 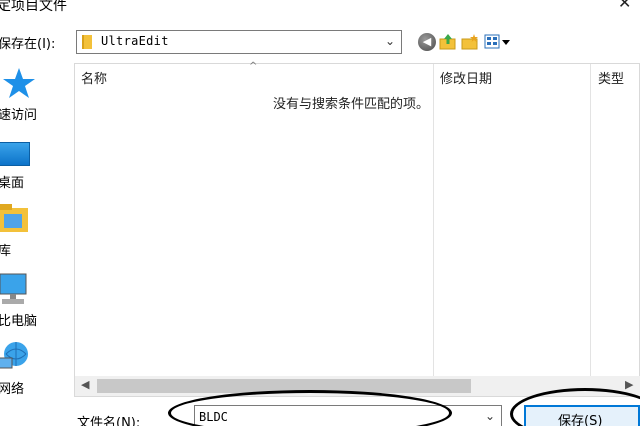 What do you see at coordinates (498, 42) in the screenshot?
I see `view-menu-icon` at bounding box center [498, 42].